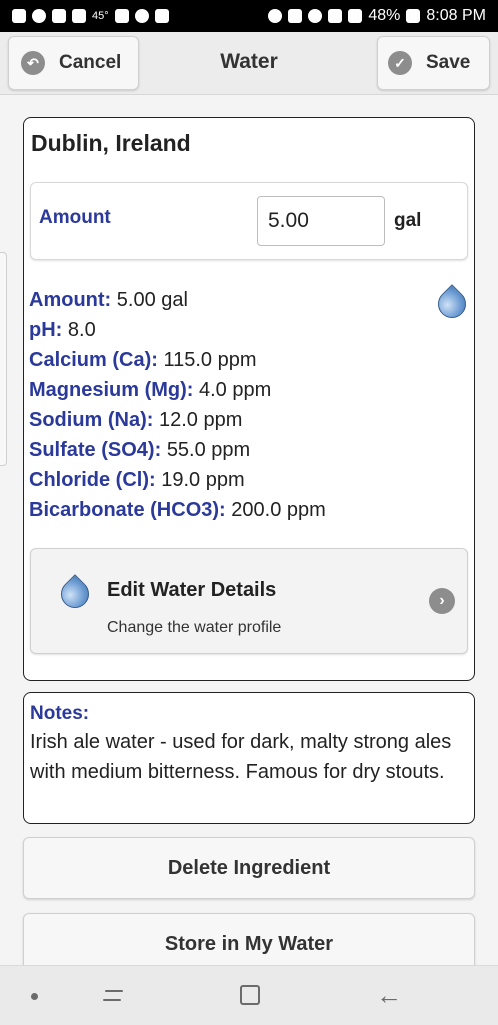 Image resolution: width=498 pixels, height=1025 pixels. What do you see at coordinates (201, 420) in the screenshot?
I see `property-value: 12.0 ppm` at bounding box center [201, 420].